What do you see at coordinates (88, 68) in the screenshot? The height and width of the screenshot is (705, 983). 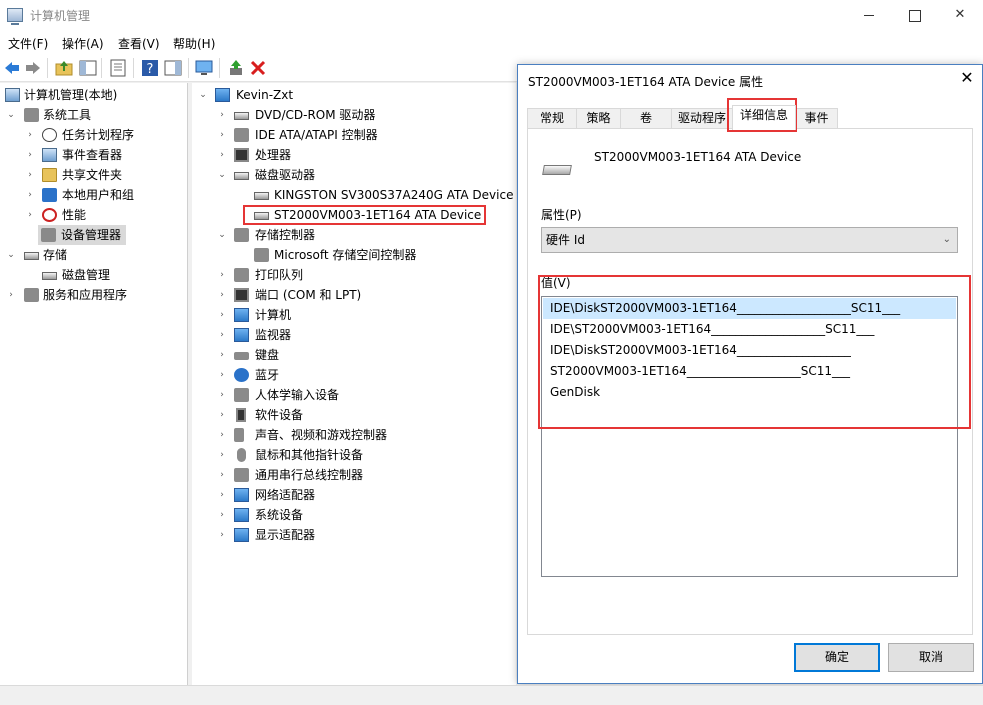 I see `show-hide-tree-icon` at bounding box center [88, 68].